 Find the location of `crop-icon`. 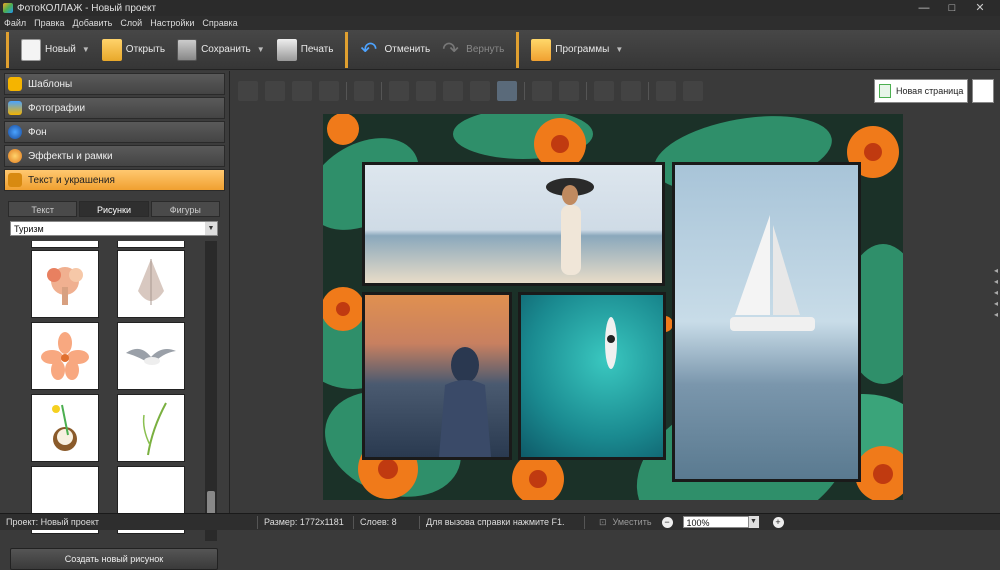

crop-icon is located at coordinates (569, 91).